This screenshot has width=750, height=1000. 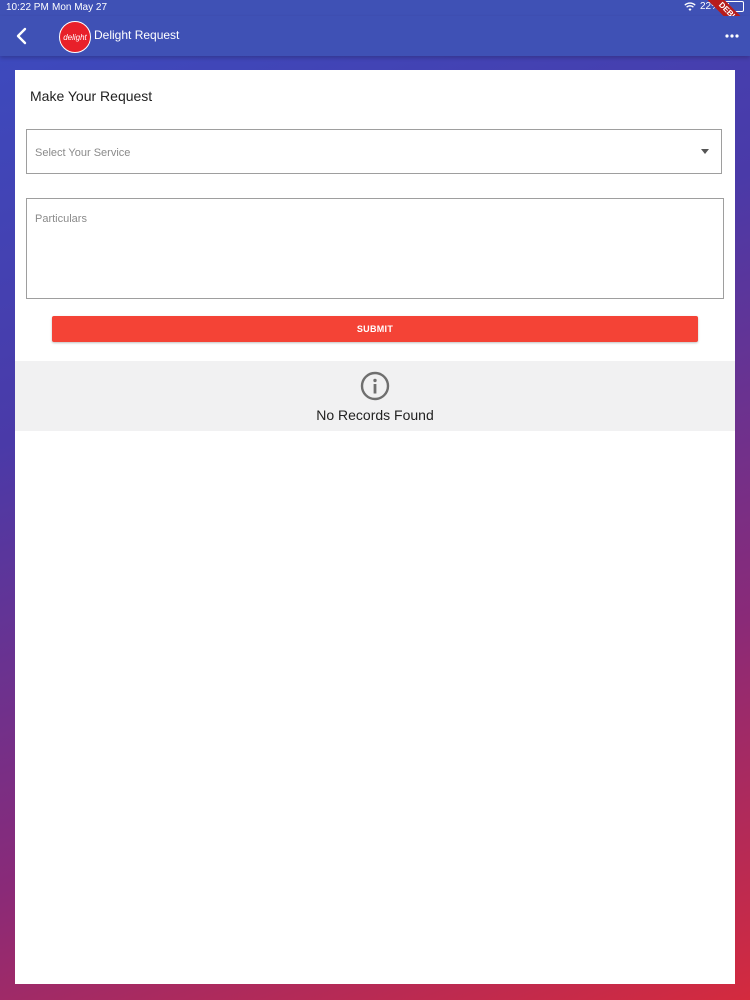 What do you see at coordinates (83, 153) in the screenshot?
I see `service-select-placeholder: Select Your Service` at bounding box center [83, 153].